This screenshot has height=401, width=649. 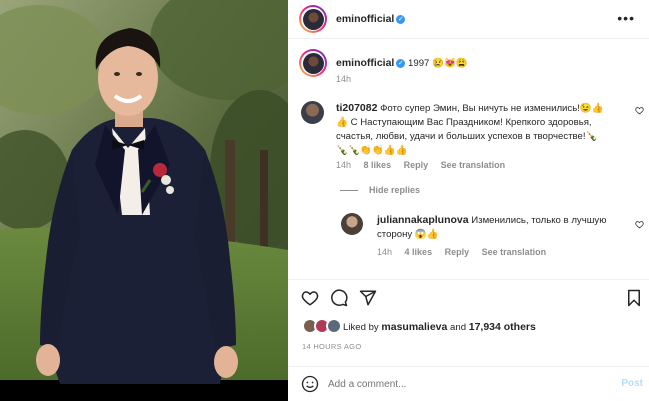 What do you see at coordinates (419, 252) in the screenshot?
I see `reply-likes: 4 likes` at bounding box center [419, 252].